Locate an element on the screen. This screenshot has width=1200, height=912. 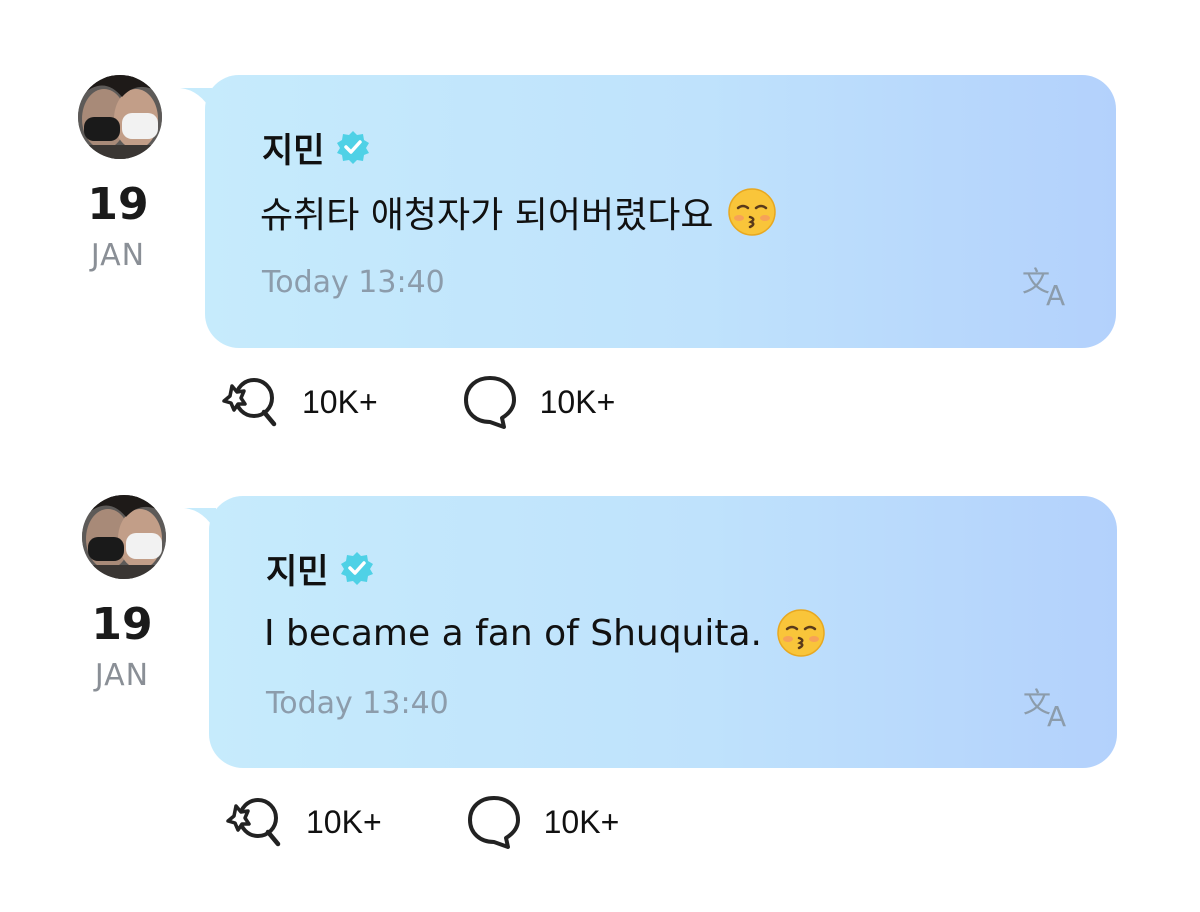
message-text-row: 슈취타 애청자가 되어버렸다요 is located at coordinates (518, 212).